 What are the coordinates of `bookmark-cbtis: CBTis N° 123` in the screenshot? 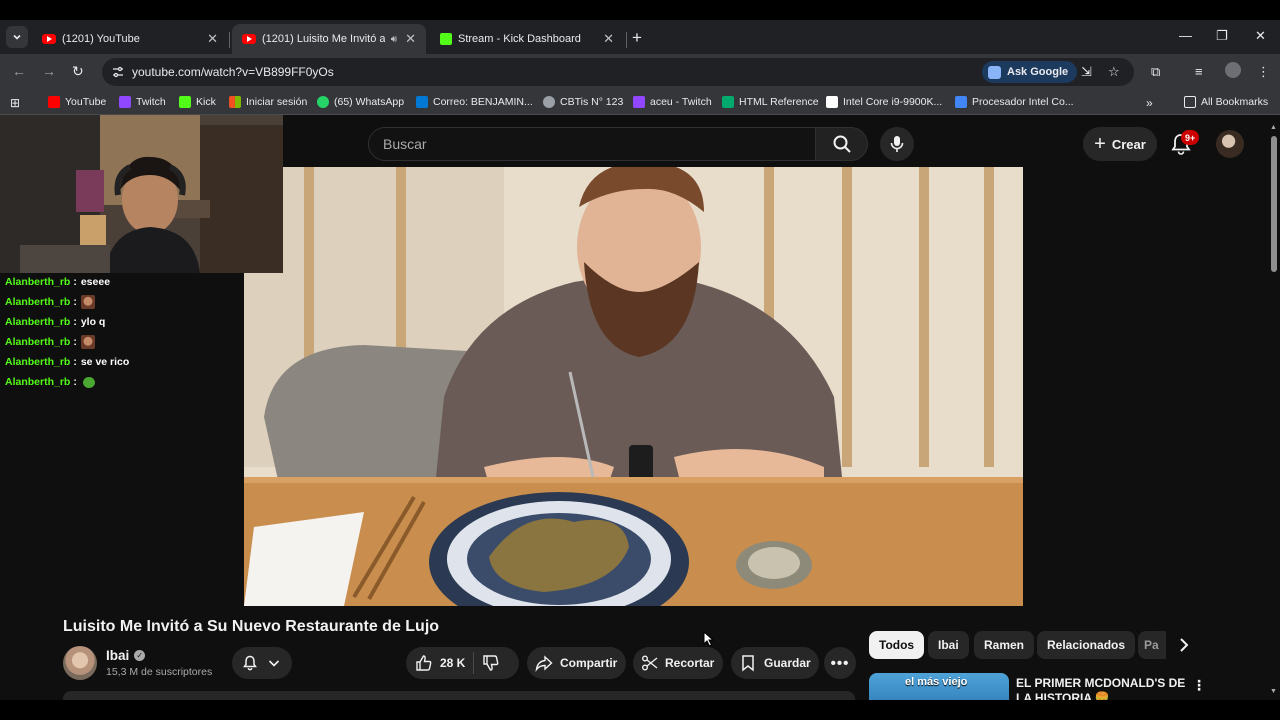 It's located at (583, 102).